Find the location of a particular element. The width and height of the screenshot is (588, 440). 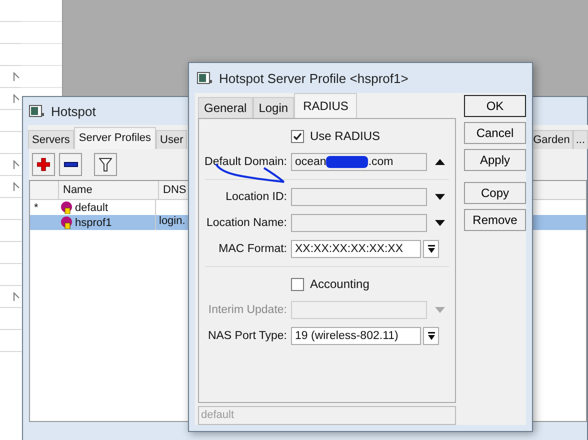

filter-icon is located at coordinates (105, 165).